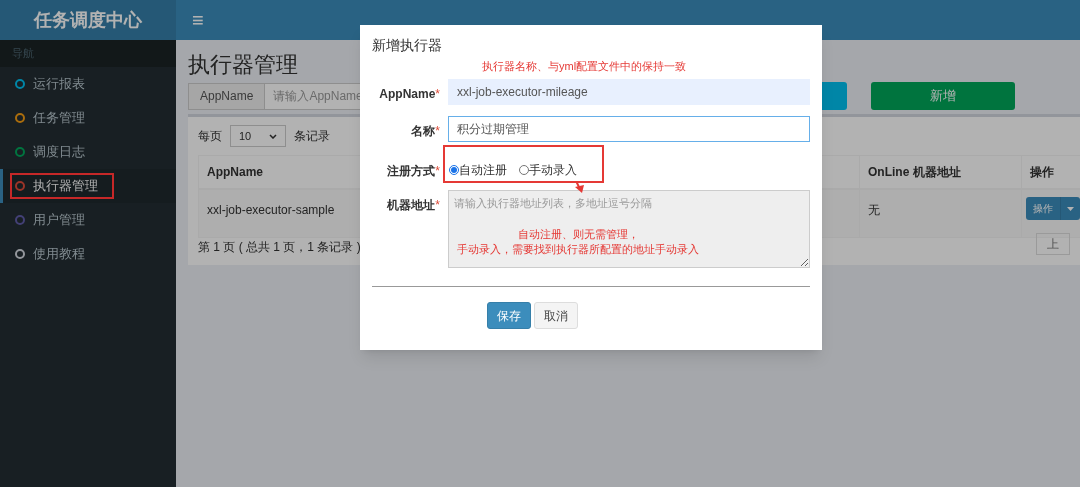  I want to click on pagination-info: 第 1 页 ( 总共 1 页，1 条记录 ), so click(279, 247).